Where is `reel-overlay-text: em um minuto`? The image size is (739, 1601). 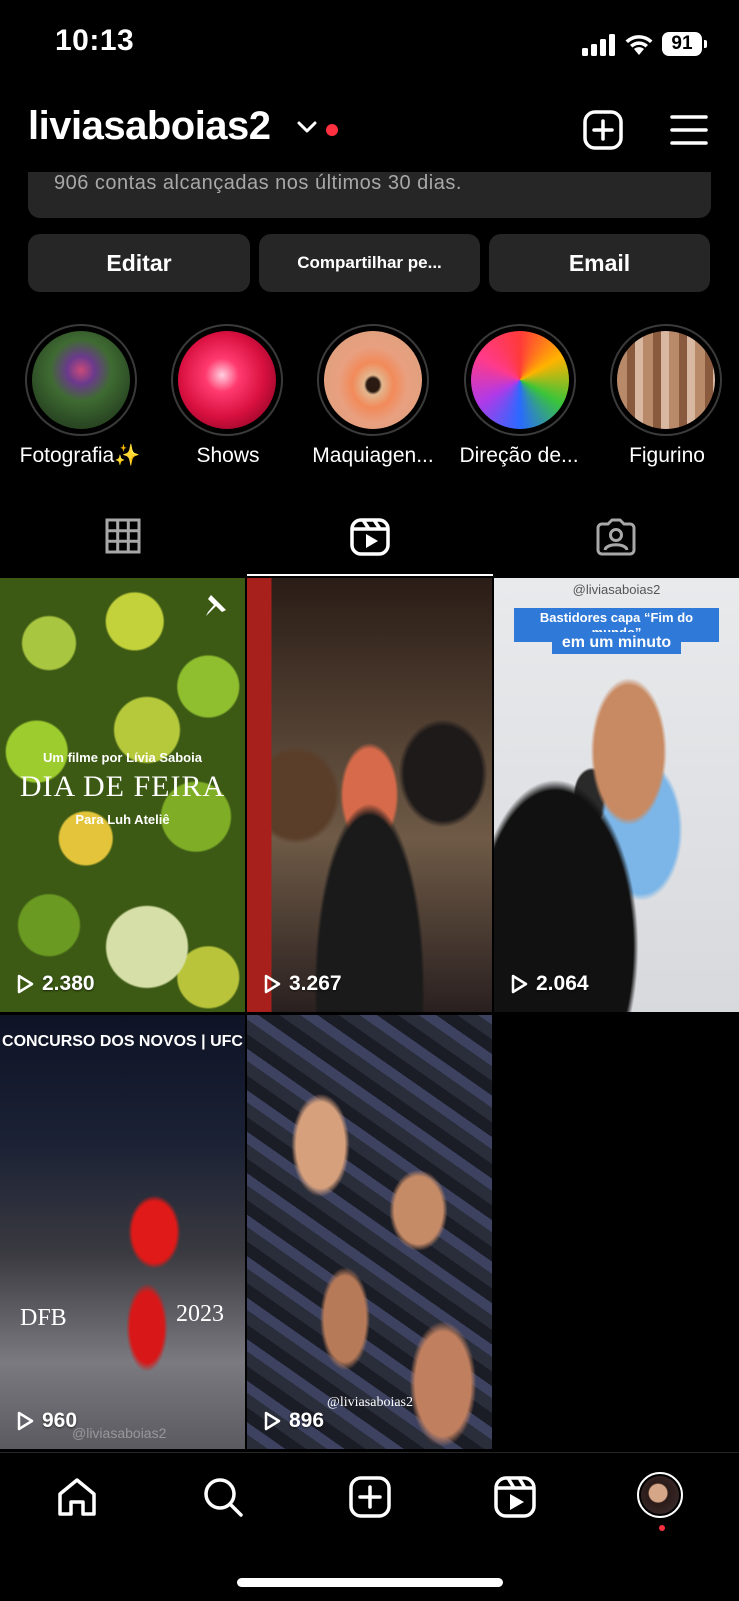
reel-overlay-text: em um minuto is located at coordinates (616, 643).